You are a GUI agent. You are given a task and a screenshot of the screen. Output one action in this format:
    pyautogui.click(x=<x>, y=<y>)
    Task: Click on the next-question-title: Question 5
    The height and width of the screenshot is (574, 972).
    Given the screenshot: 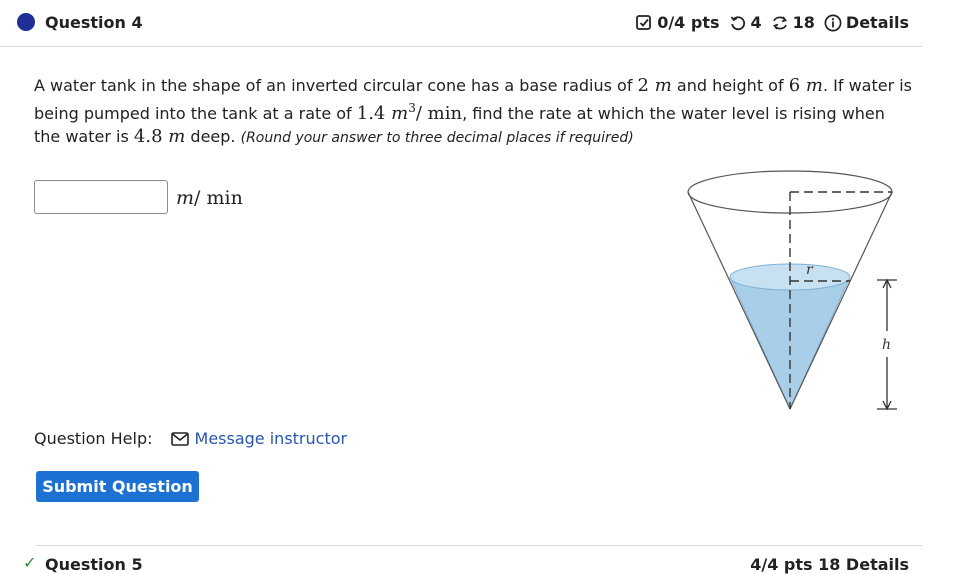 What is the action you would take?
    pyautogui.click(x=94, y=564)
    